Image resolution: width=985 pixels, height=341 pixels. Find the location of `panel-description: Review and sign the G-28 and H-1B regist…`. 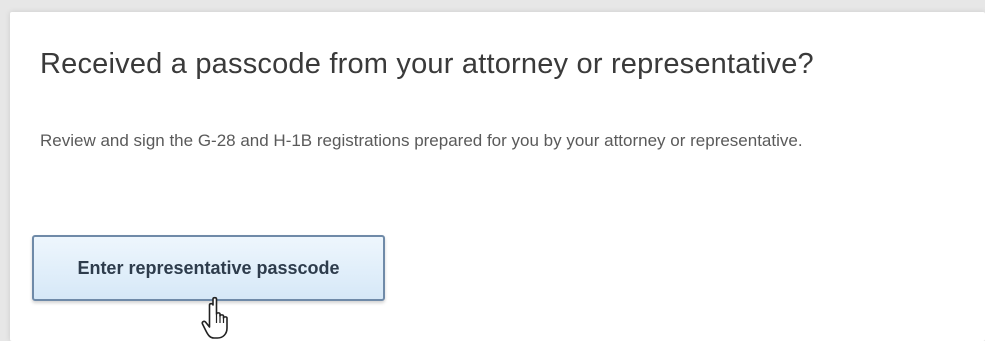

panel-description: Review and sign the G-28 and H-1B regist… is located at coordinates (421, 140).